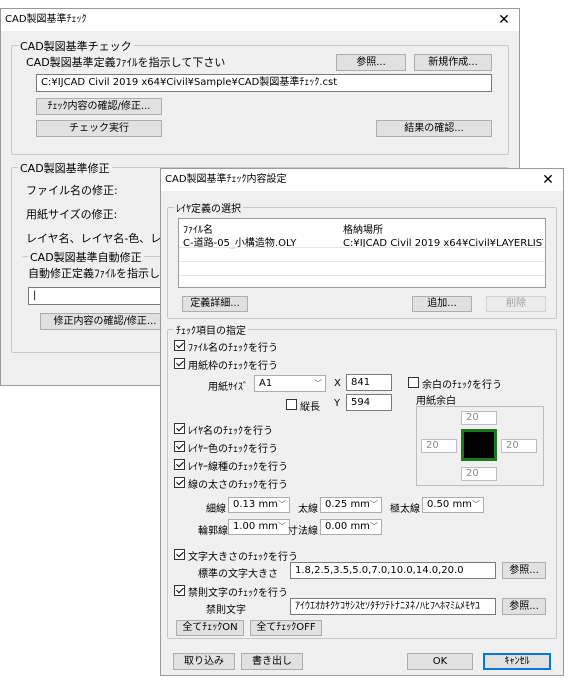 The height and width of the screenshot is (682, 572). What do you see at coordinates (436, 401) in the screenshot?
I see `margin-label: 用紙余白` at bounding box center [436, 401].